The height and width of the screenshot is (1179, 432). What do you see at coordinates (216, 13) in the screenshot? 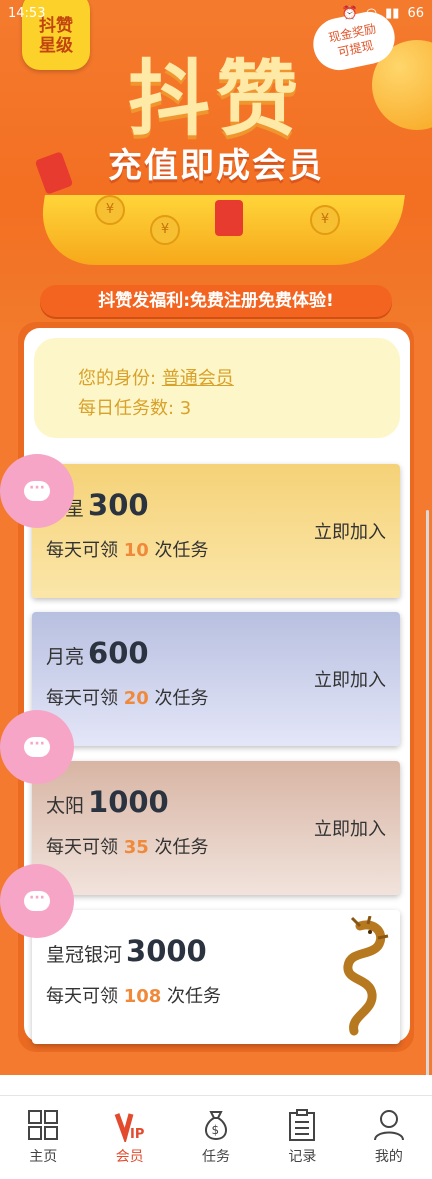
I see `status-bar: 14:53 ⏰ ◠ ▮▮ 66` at bounding box center [216, 13].